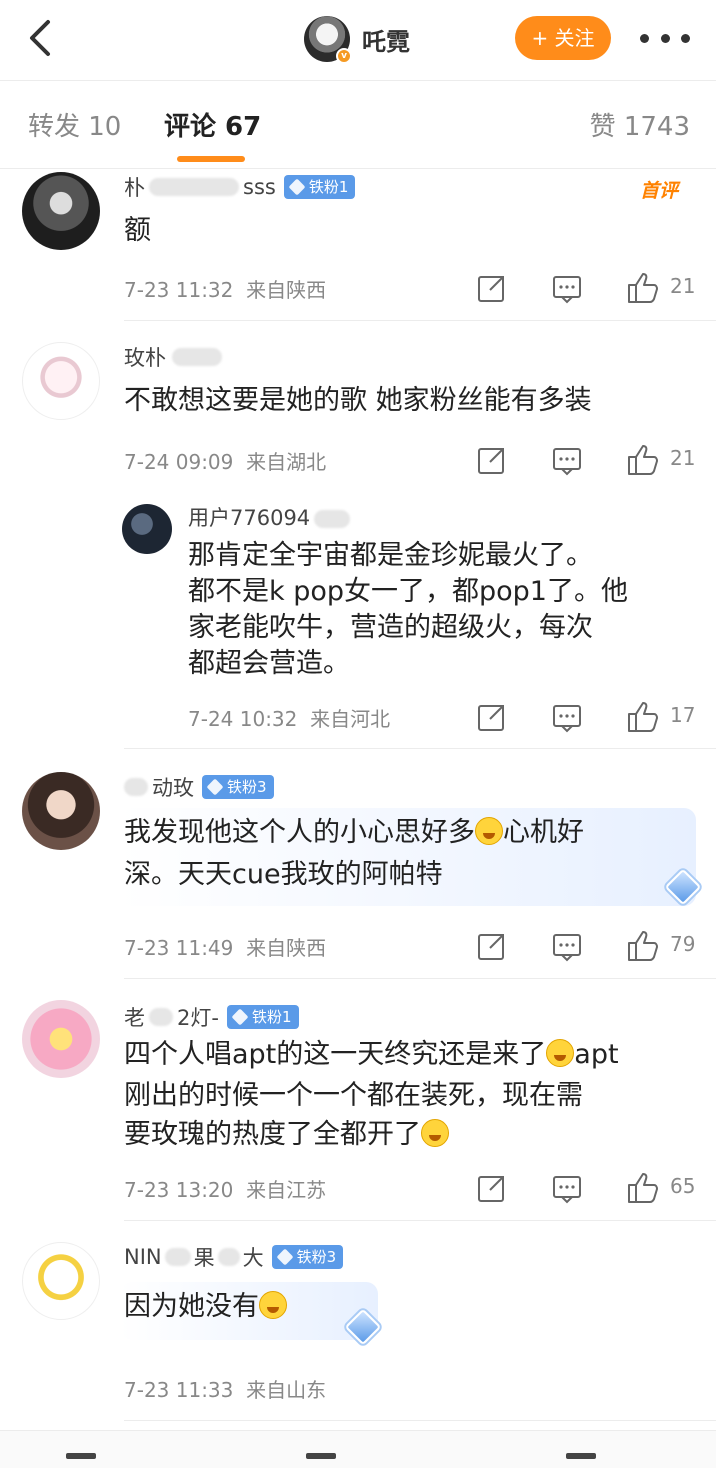 The width and height of the screenshot is (716, 1468). Describe the element at coordinates (386, 39) in the screenshot. I see `author-name: 吒霓` at that location.